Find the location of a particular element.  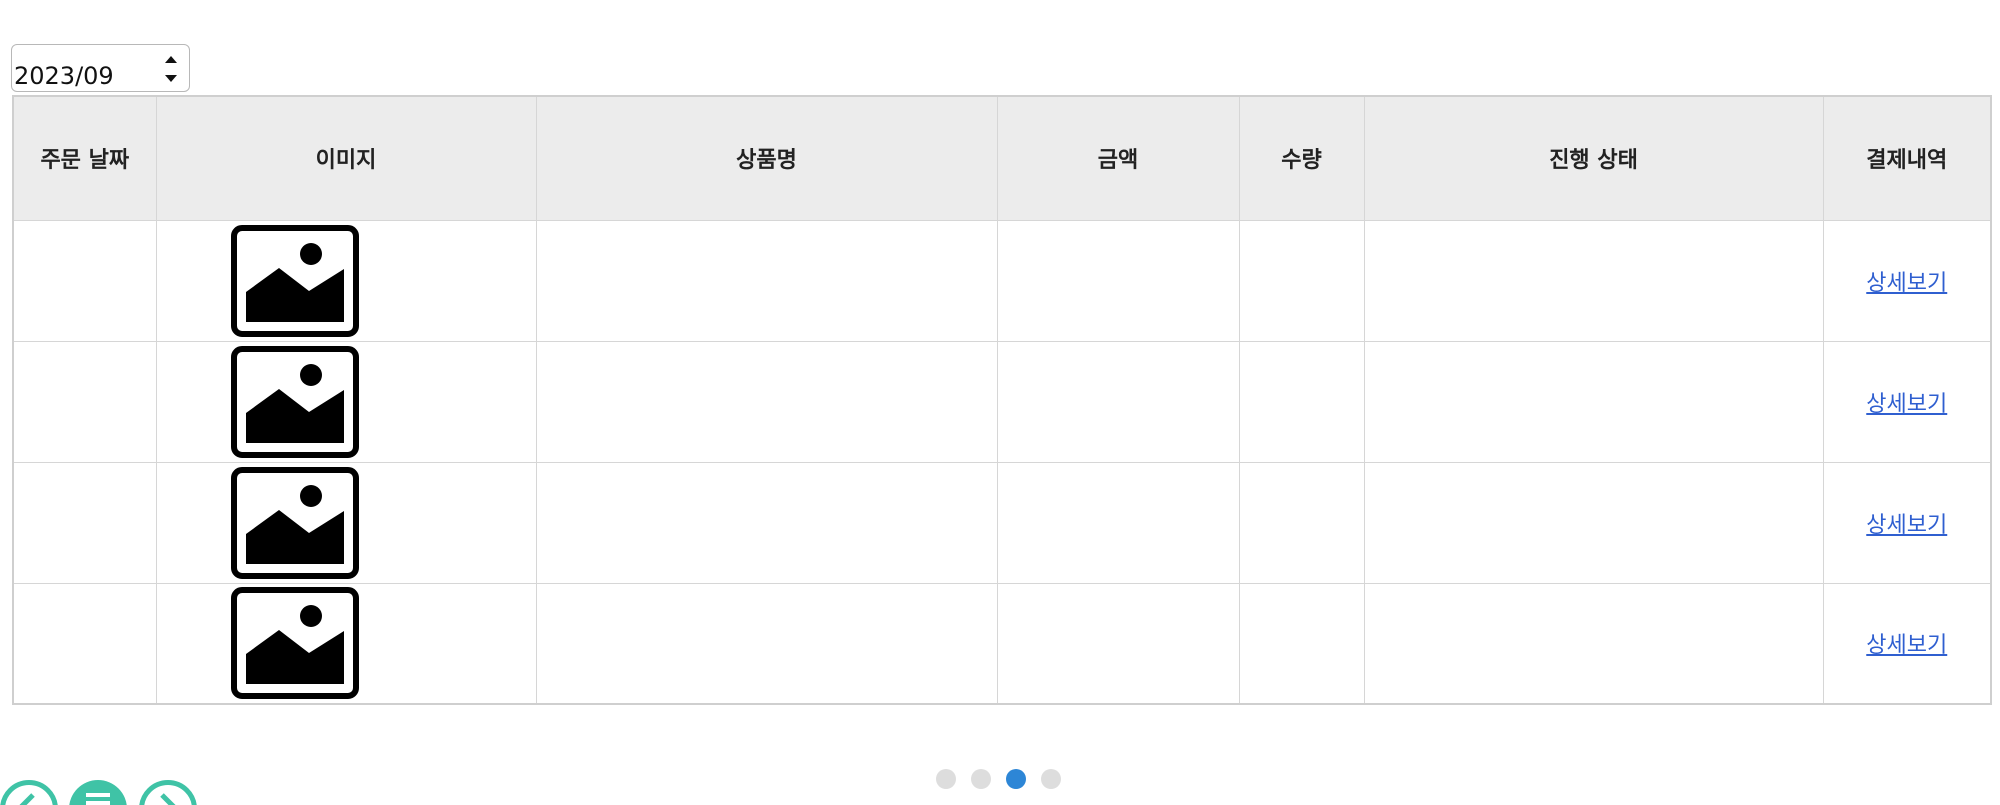

arrow-right-circle-icon is located at coordinates (168, 799).